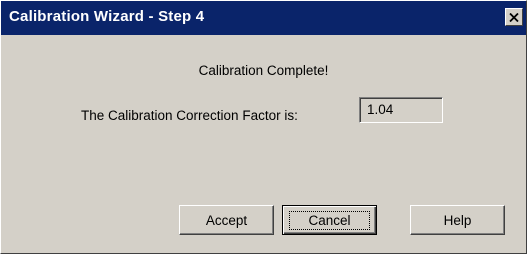  I want to click on accept-button-label: Accept, so click(226, 220).